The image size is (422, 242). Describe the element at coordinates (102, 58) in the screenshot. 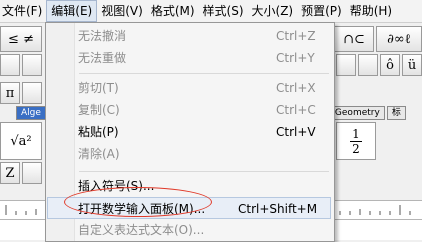

I see `menu-item-label: 无法重做` at that location.